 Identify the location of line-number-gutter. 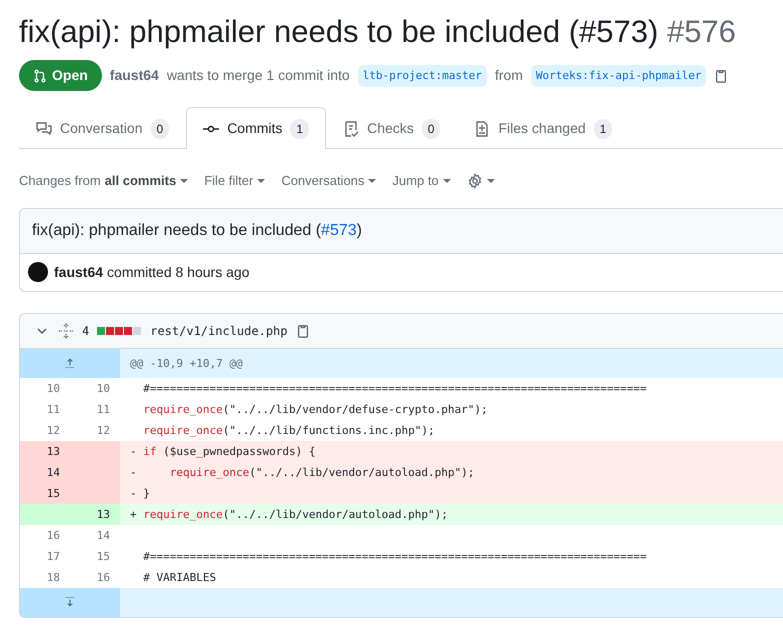
(45, 514).